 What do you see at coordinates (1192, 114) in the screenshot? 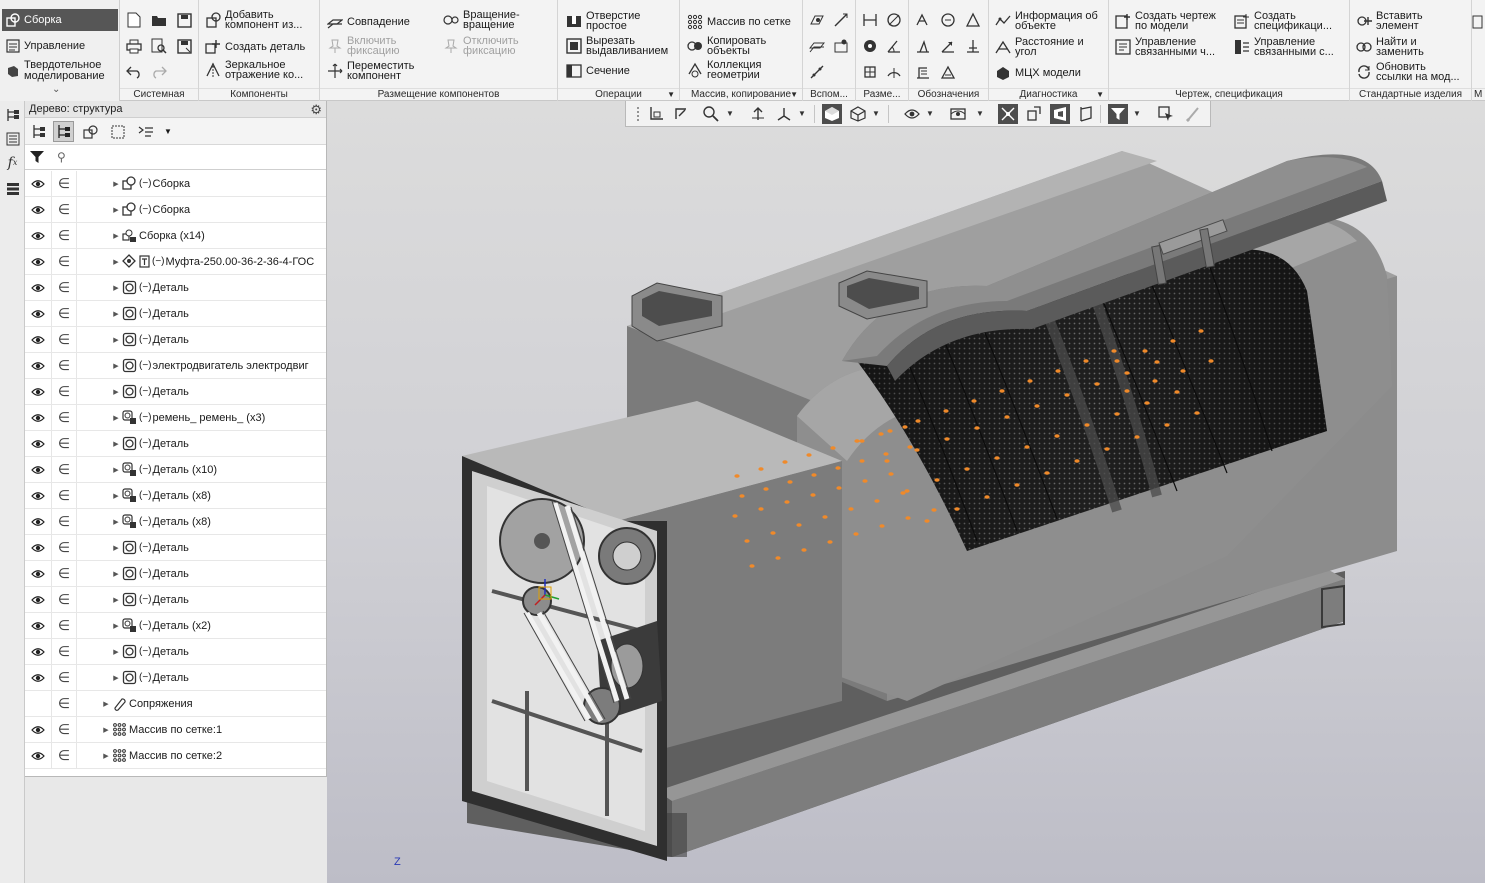
I see `brush-icon` at bounding box center [1192, 114].